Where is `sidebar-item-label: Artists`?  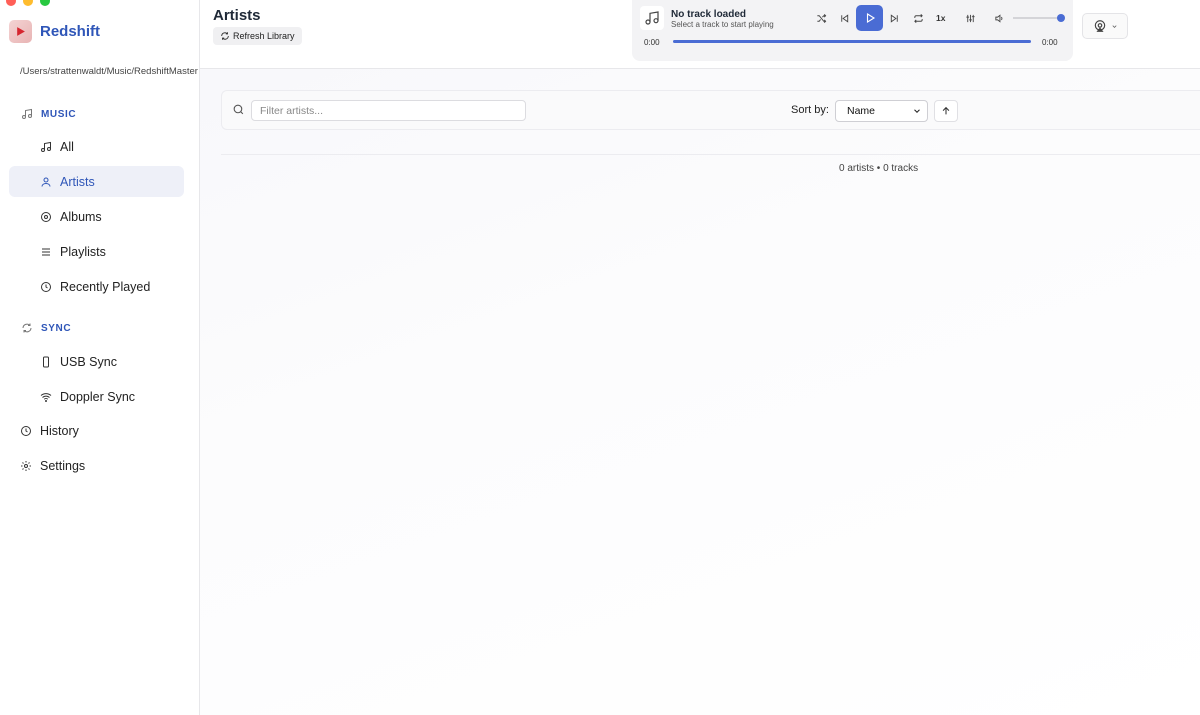 sidebar-item-label: Artists is located at coordinates (77, 181).